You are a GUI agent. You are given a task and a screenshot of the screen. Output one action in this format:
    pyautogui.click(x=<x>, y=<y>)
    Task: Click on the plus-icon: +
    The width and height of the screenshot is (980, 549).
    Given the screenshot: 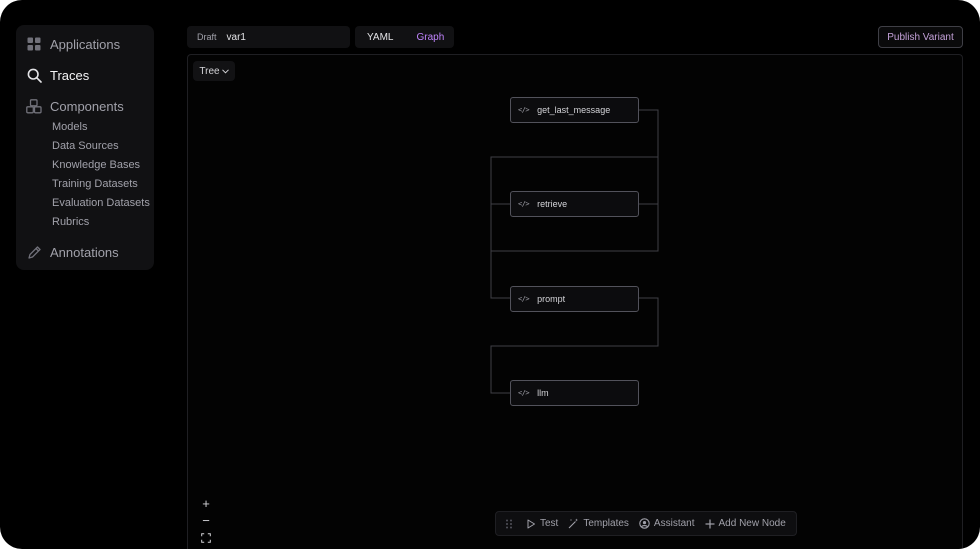 What is the action you would take?
    pyautogui.click(x=206, y=503)
    